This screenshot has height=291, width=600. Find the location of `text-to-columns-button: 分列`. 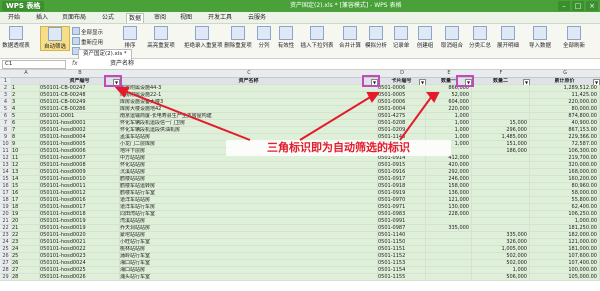

text-to-columns-button: 分列 is located at coordinates (264, 37).